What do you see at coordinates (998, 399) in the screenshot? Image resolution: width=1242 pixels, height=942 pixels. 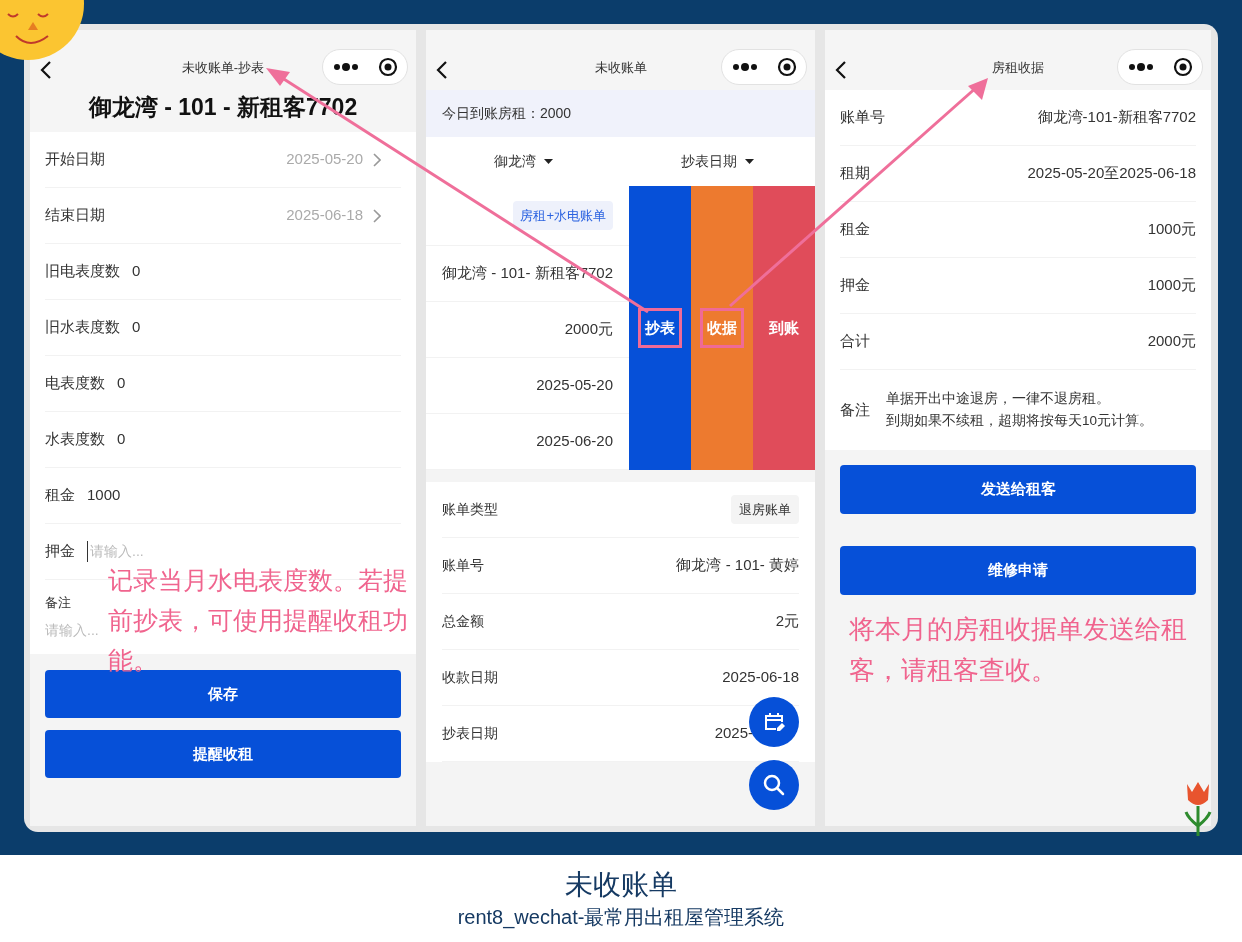 I see `remark-text: 单据开出中途退房，一律不退房租。` at bounding box center [998, 399].